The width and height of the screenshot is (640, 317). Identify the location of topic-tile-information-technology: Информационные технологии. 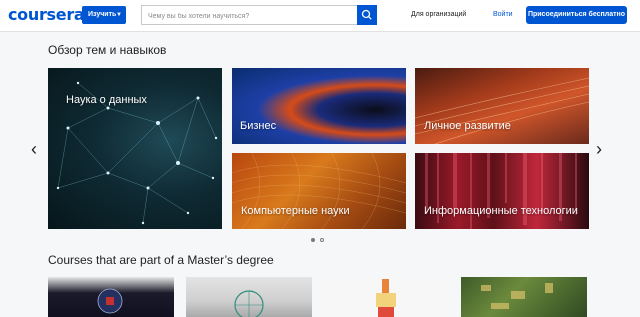
(502, 191).